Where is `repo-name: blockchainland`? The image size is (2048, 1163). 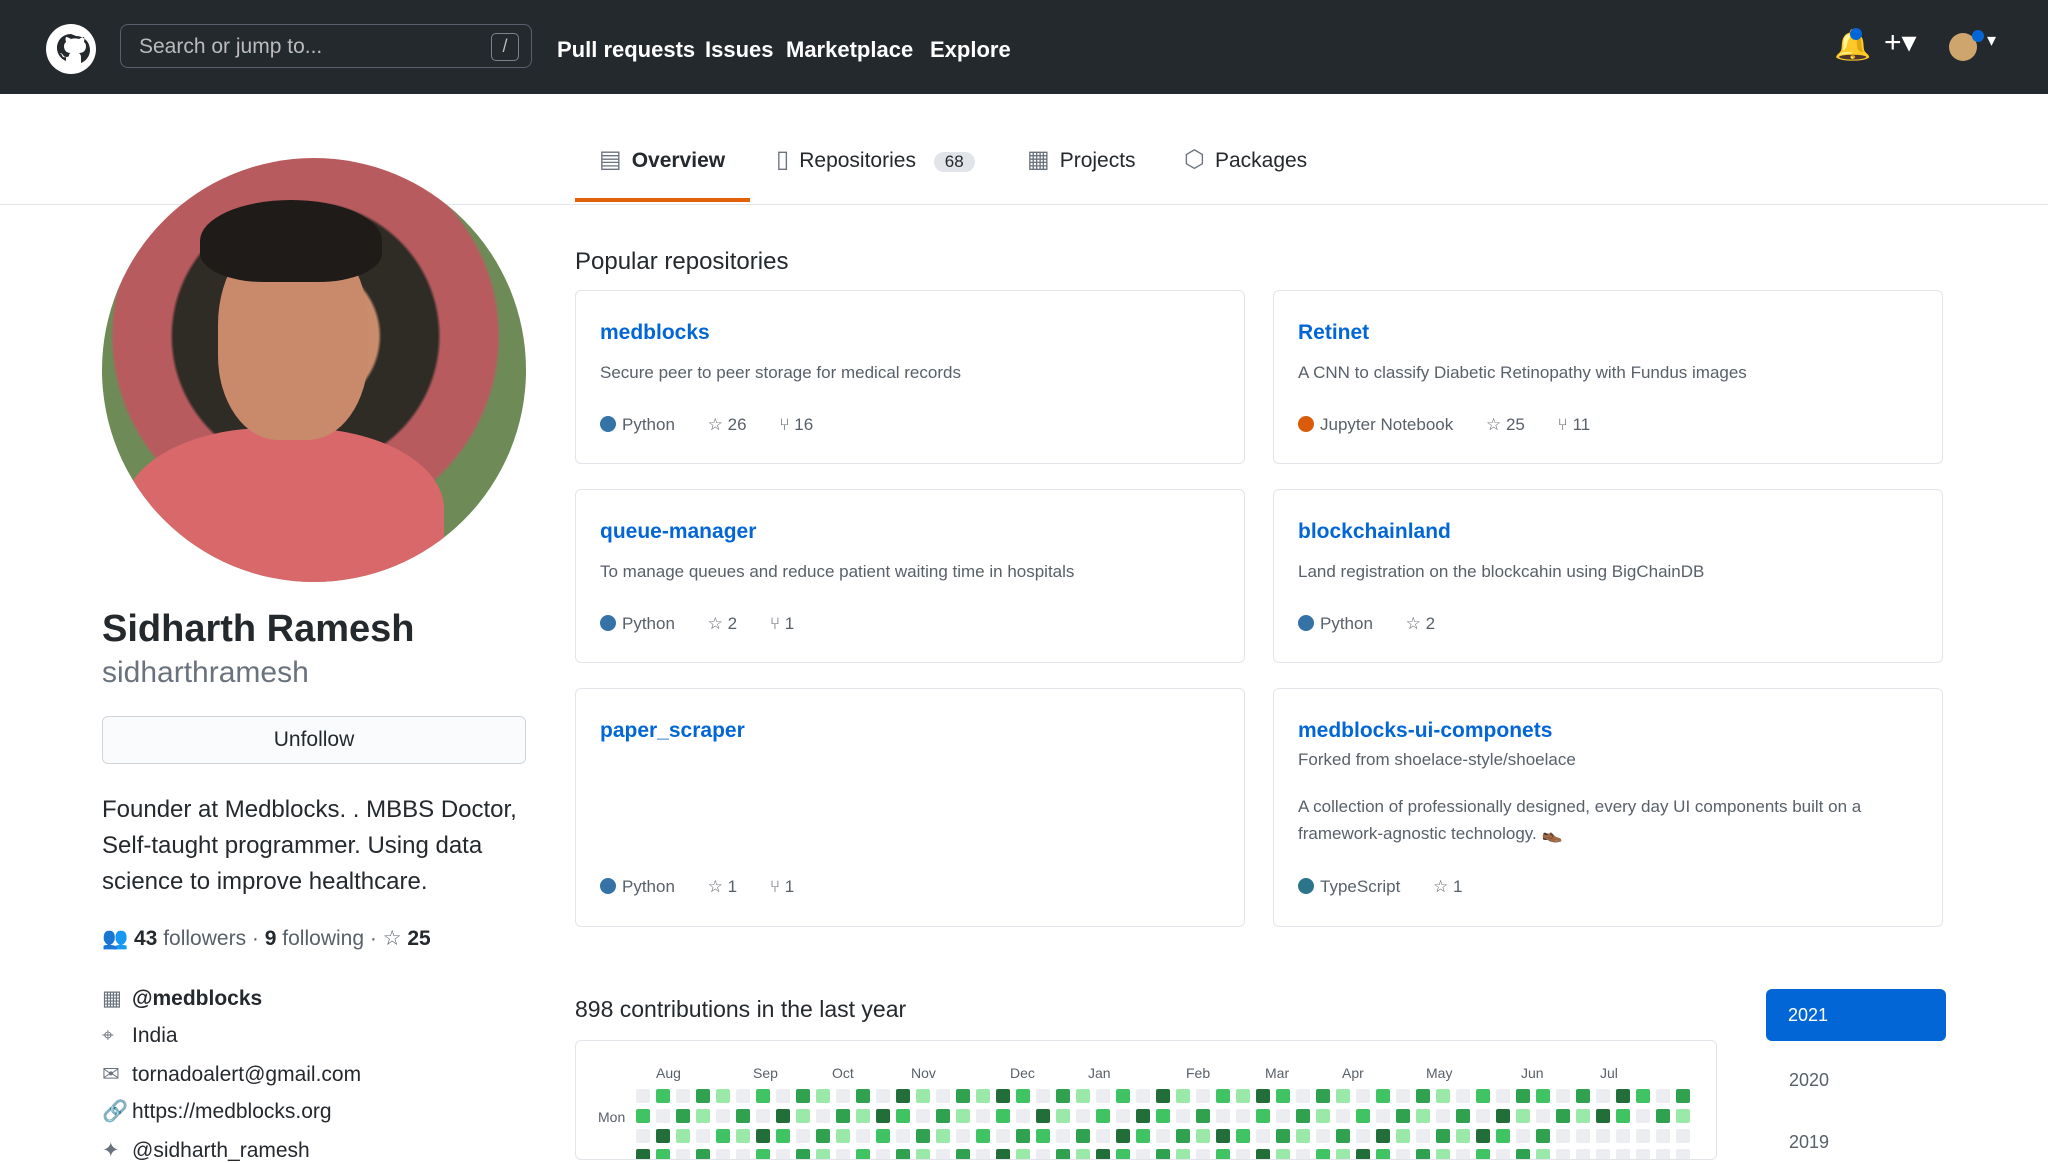 repo-name: blockchainland is located at coordinates (1374, 532).